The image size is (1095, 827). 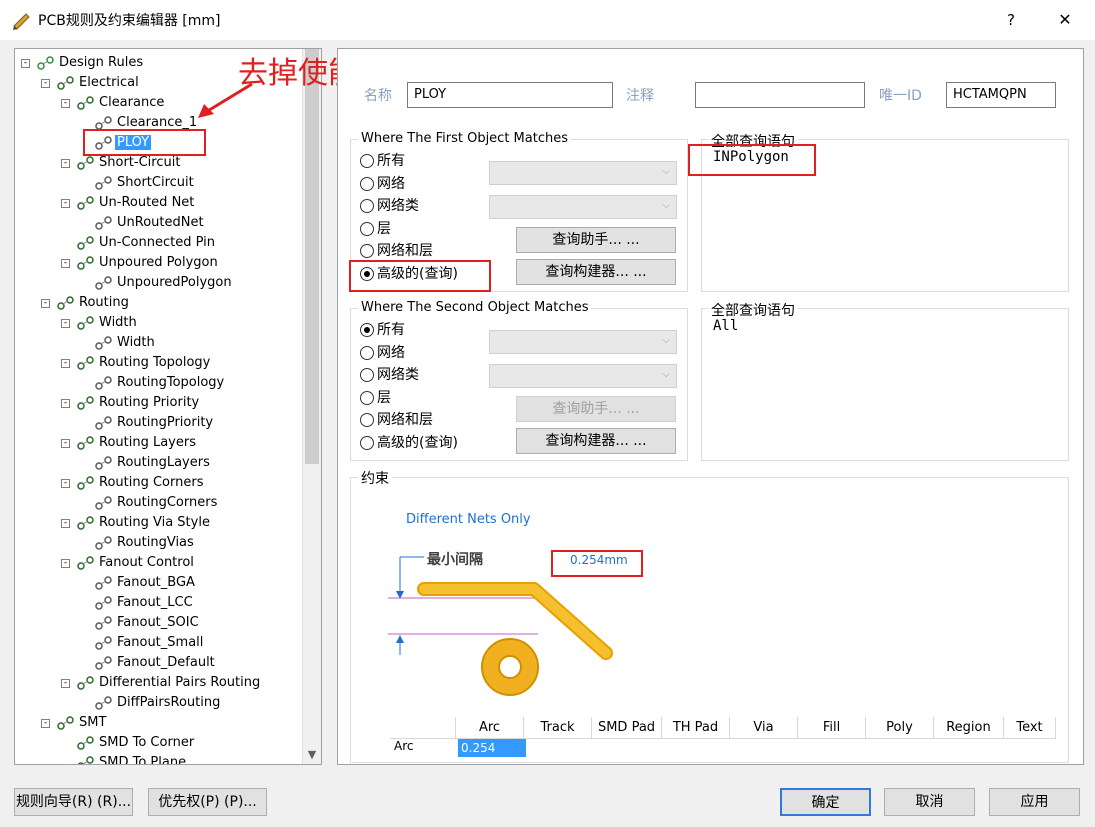 I want to click on tree-item: Differential Pairs Routing, so click(x=169, y=683).